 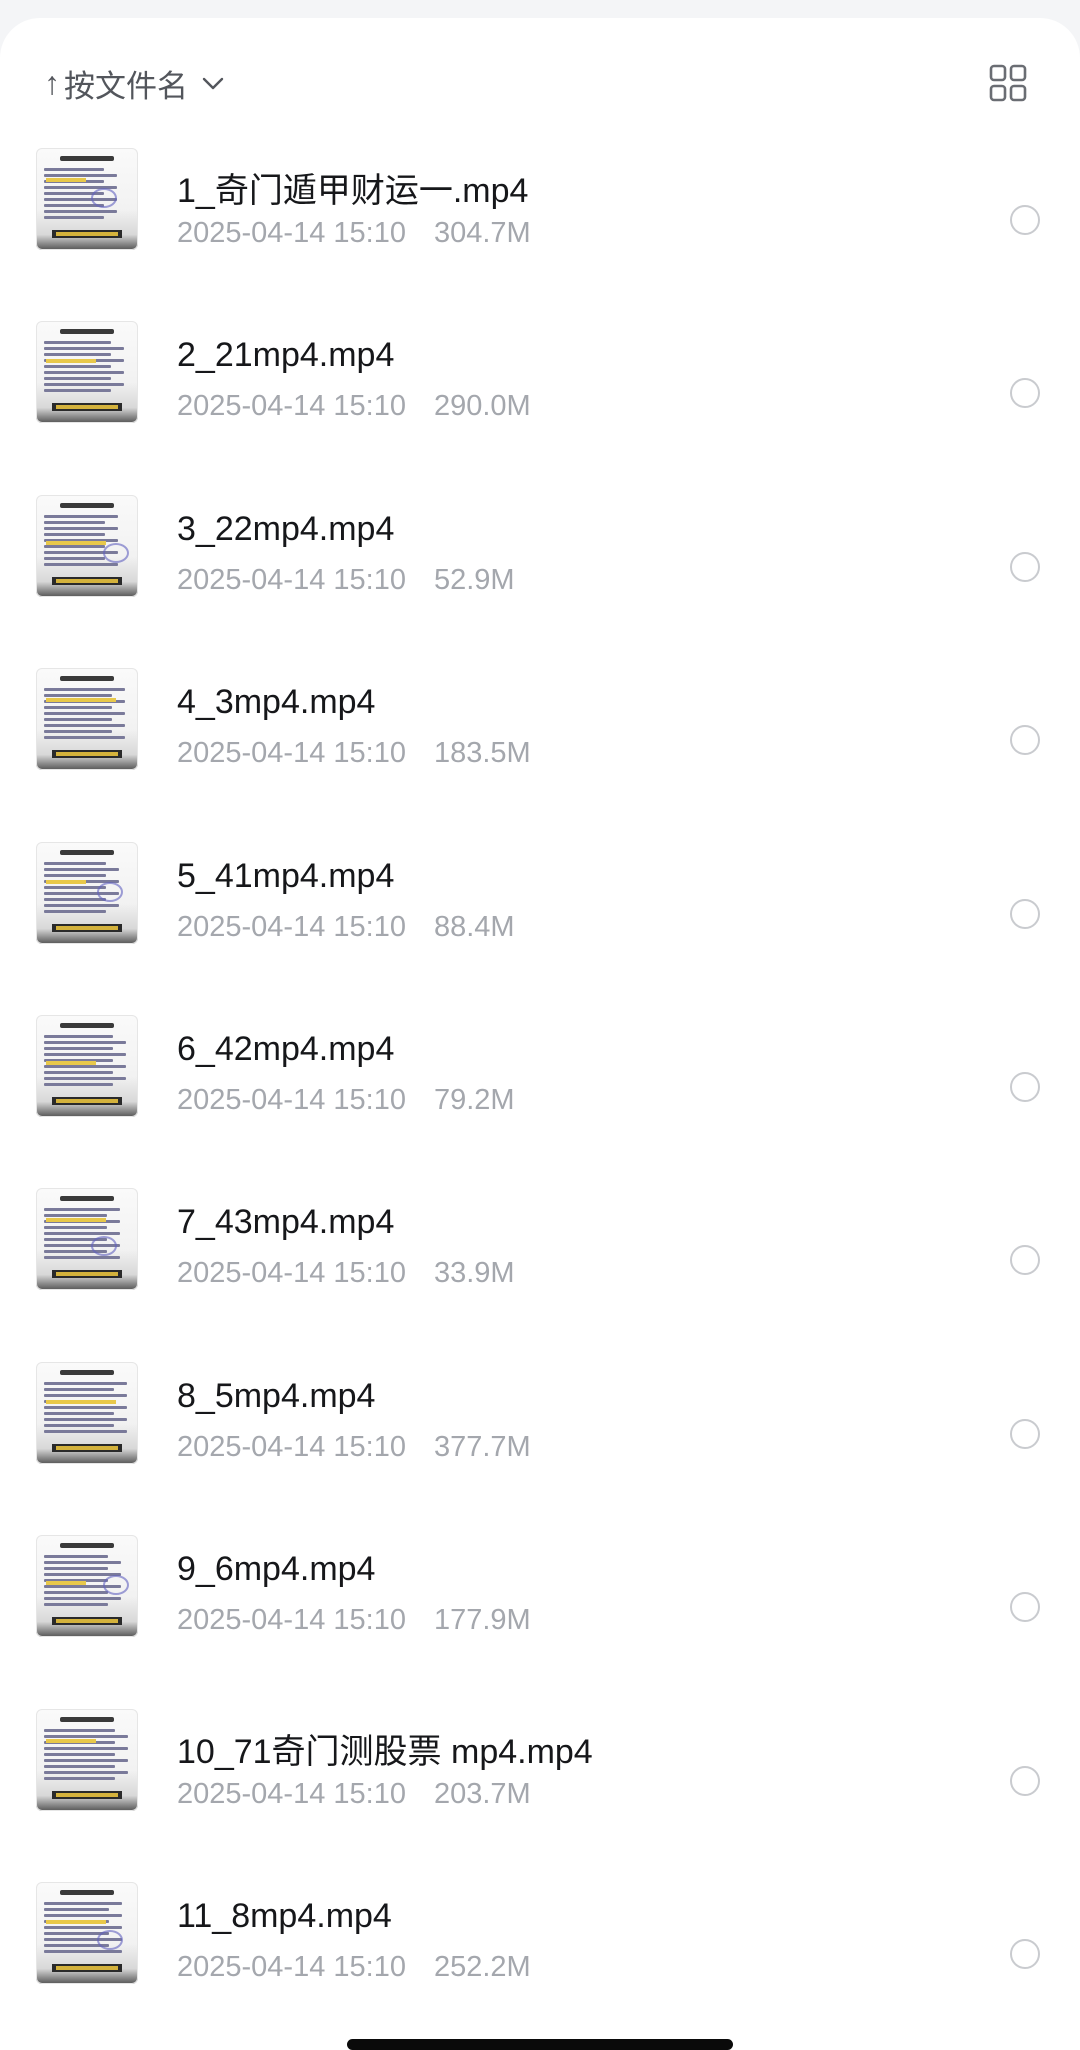 What do you see at coordinates (482, 233) in the screenshot?
I see `file-size: 304.7M` at bounding box center [482, 233].